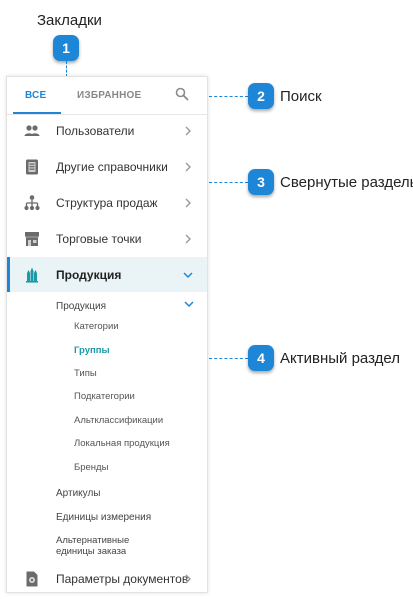 The image size is (413, 599). What do you see at coordinates (99, 239) in the screenshot?
I see `nav-item-label: Торговые точки` at bounding box center [99, 239].